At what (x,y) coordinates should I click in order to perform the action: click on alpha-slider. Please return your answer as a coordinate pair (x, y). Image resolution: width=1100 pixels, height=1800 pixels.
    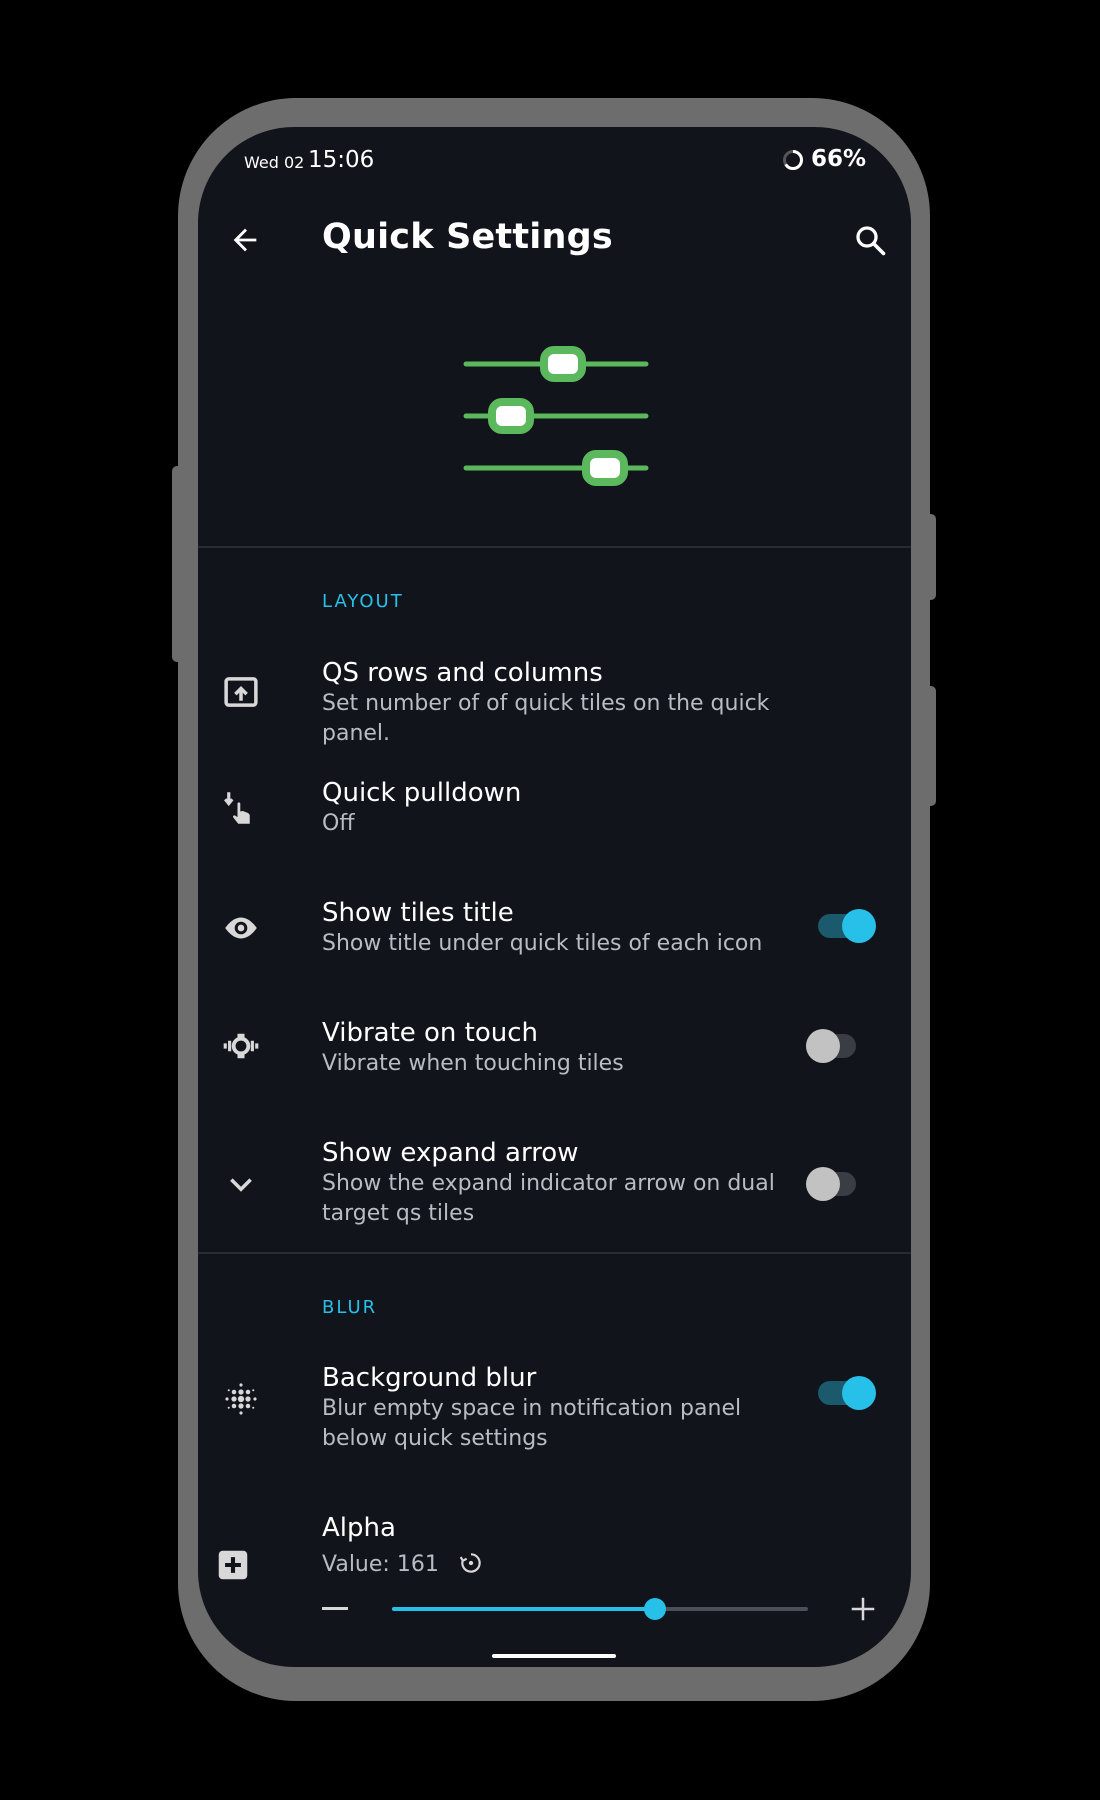
    Looking at the image, I should click on (600, 1609).